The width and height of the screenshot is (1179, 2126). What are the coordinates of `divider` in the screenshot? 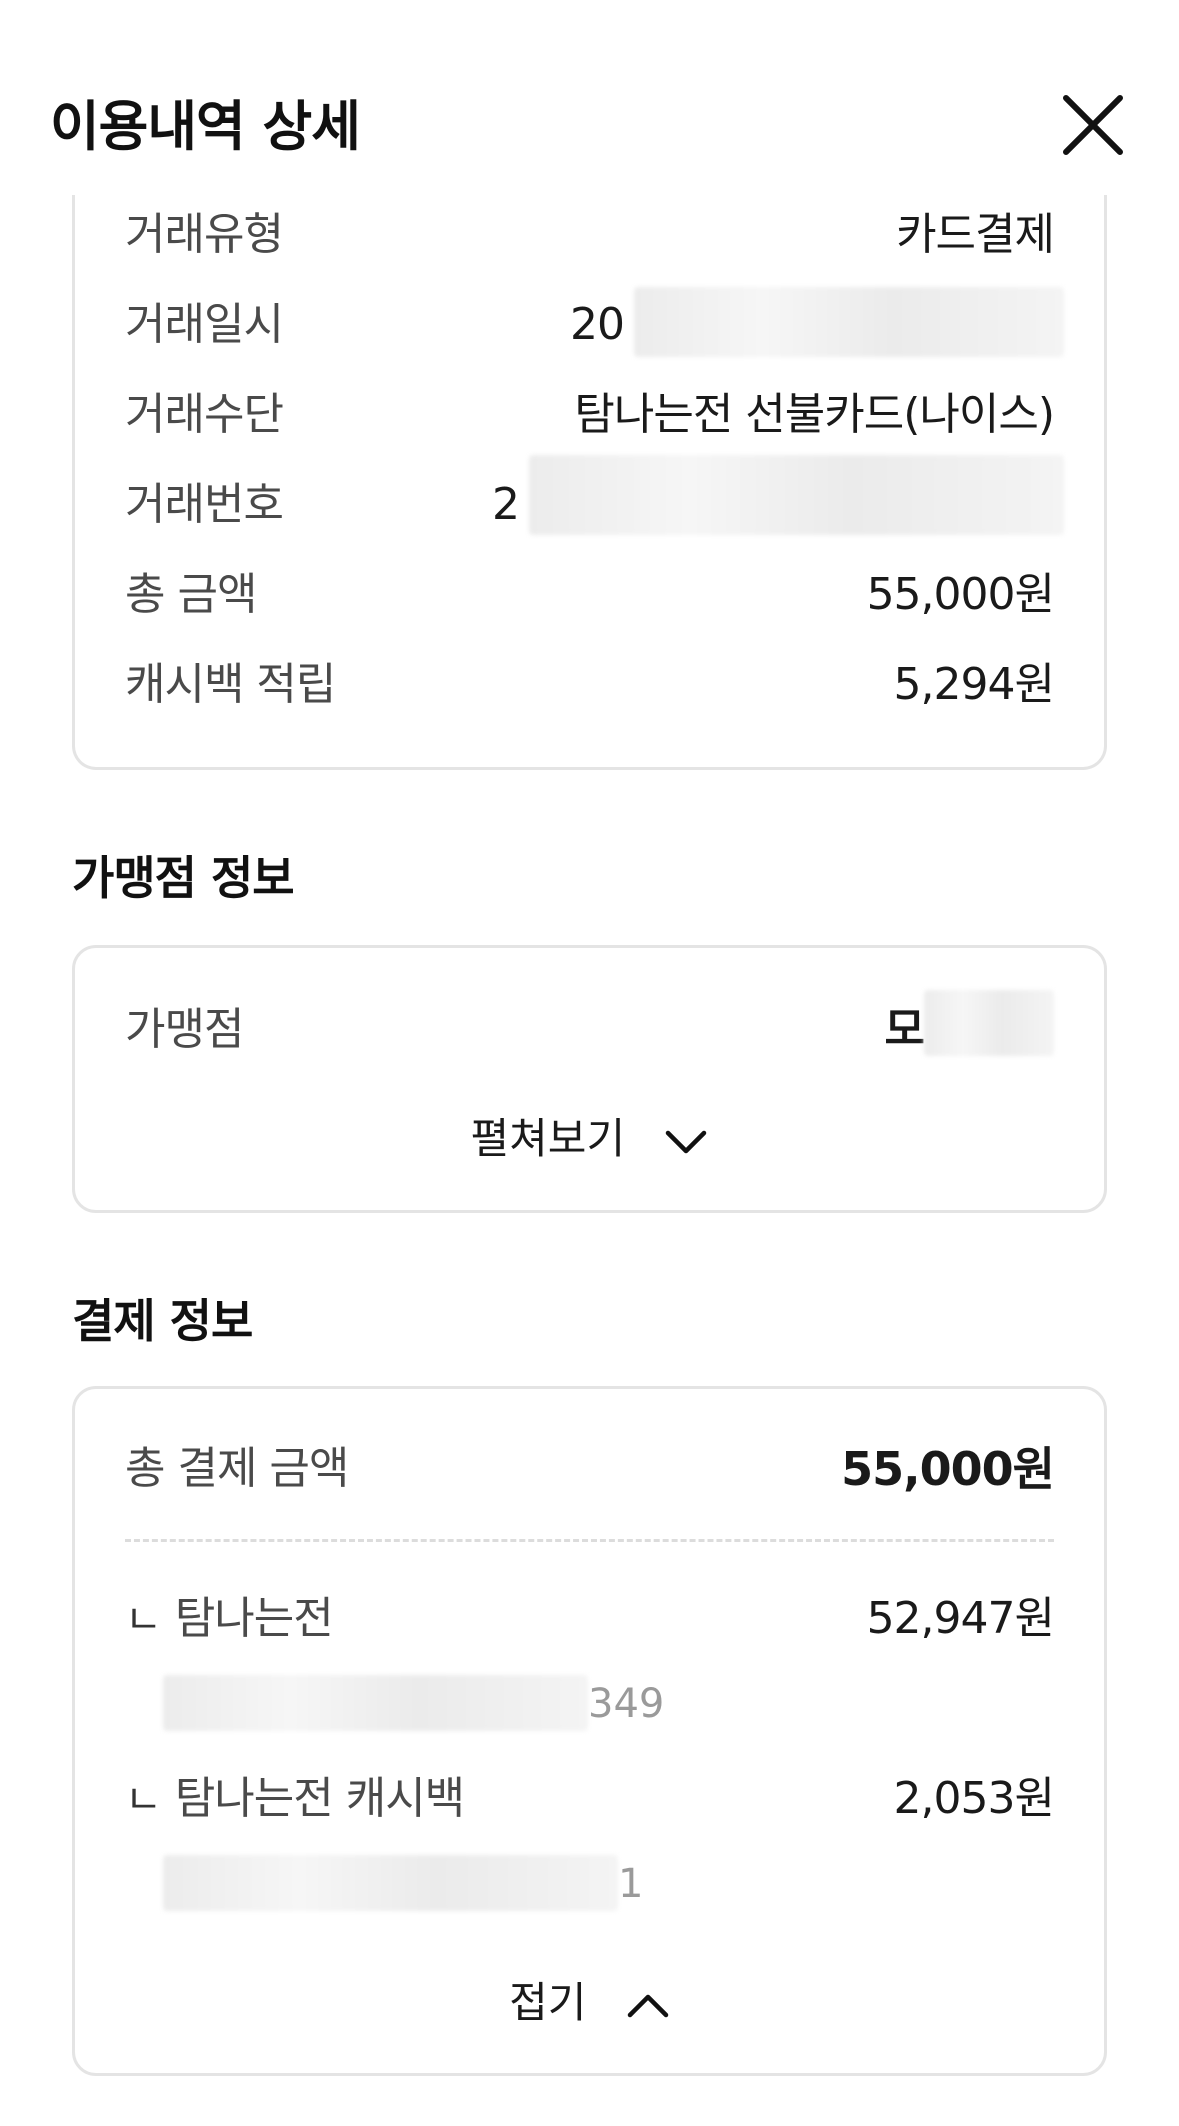 It's located at (589, 1540).